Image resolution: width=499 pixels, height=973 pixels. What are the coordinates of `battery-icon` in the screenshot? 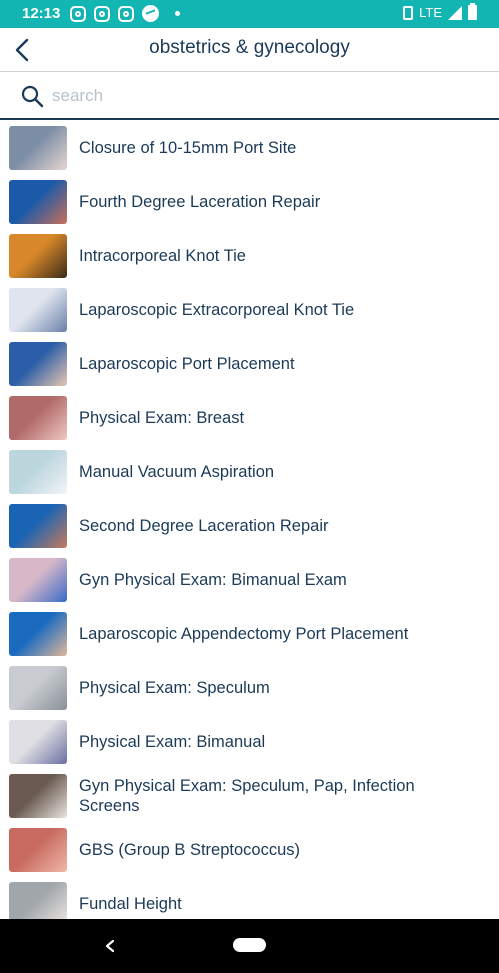 It's located at (472, 11).